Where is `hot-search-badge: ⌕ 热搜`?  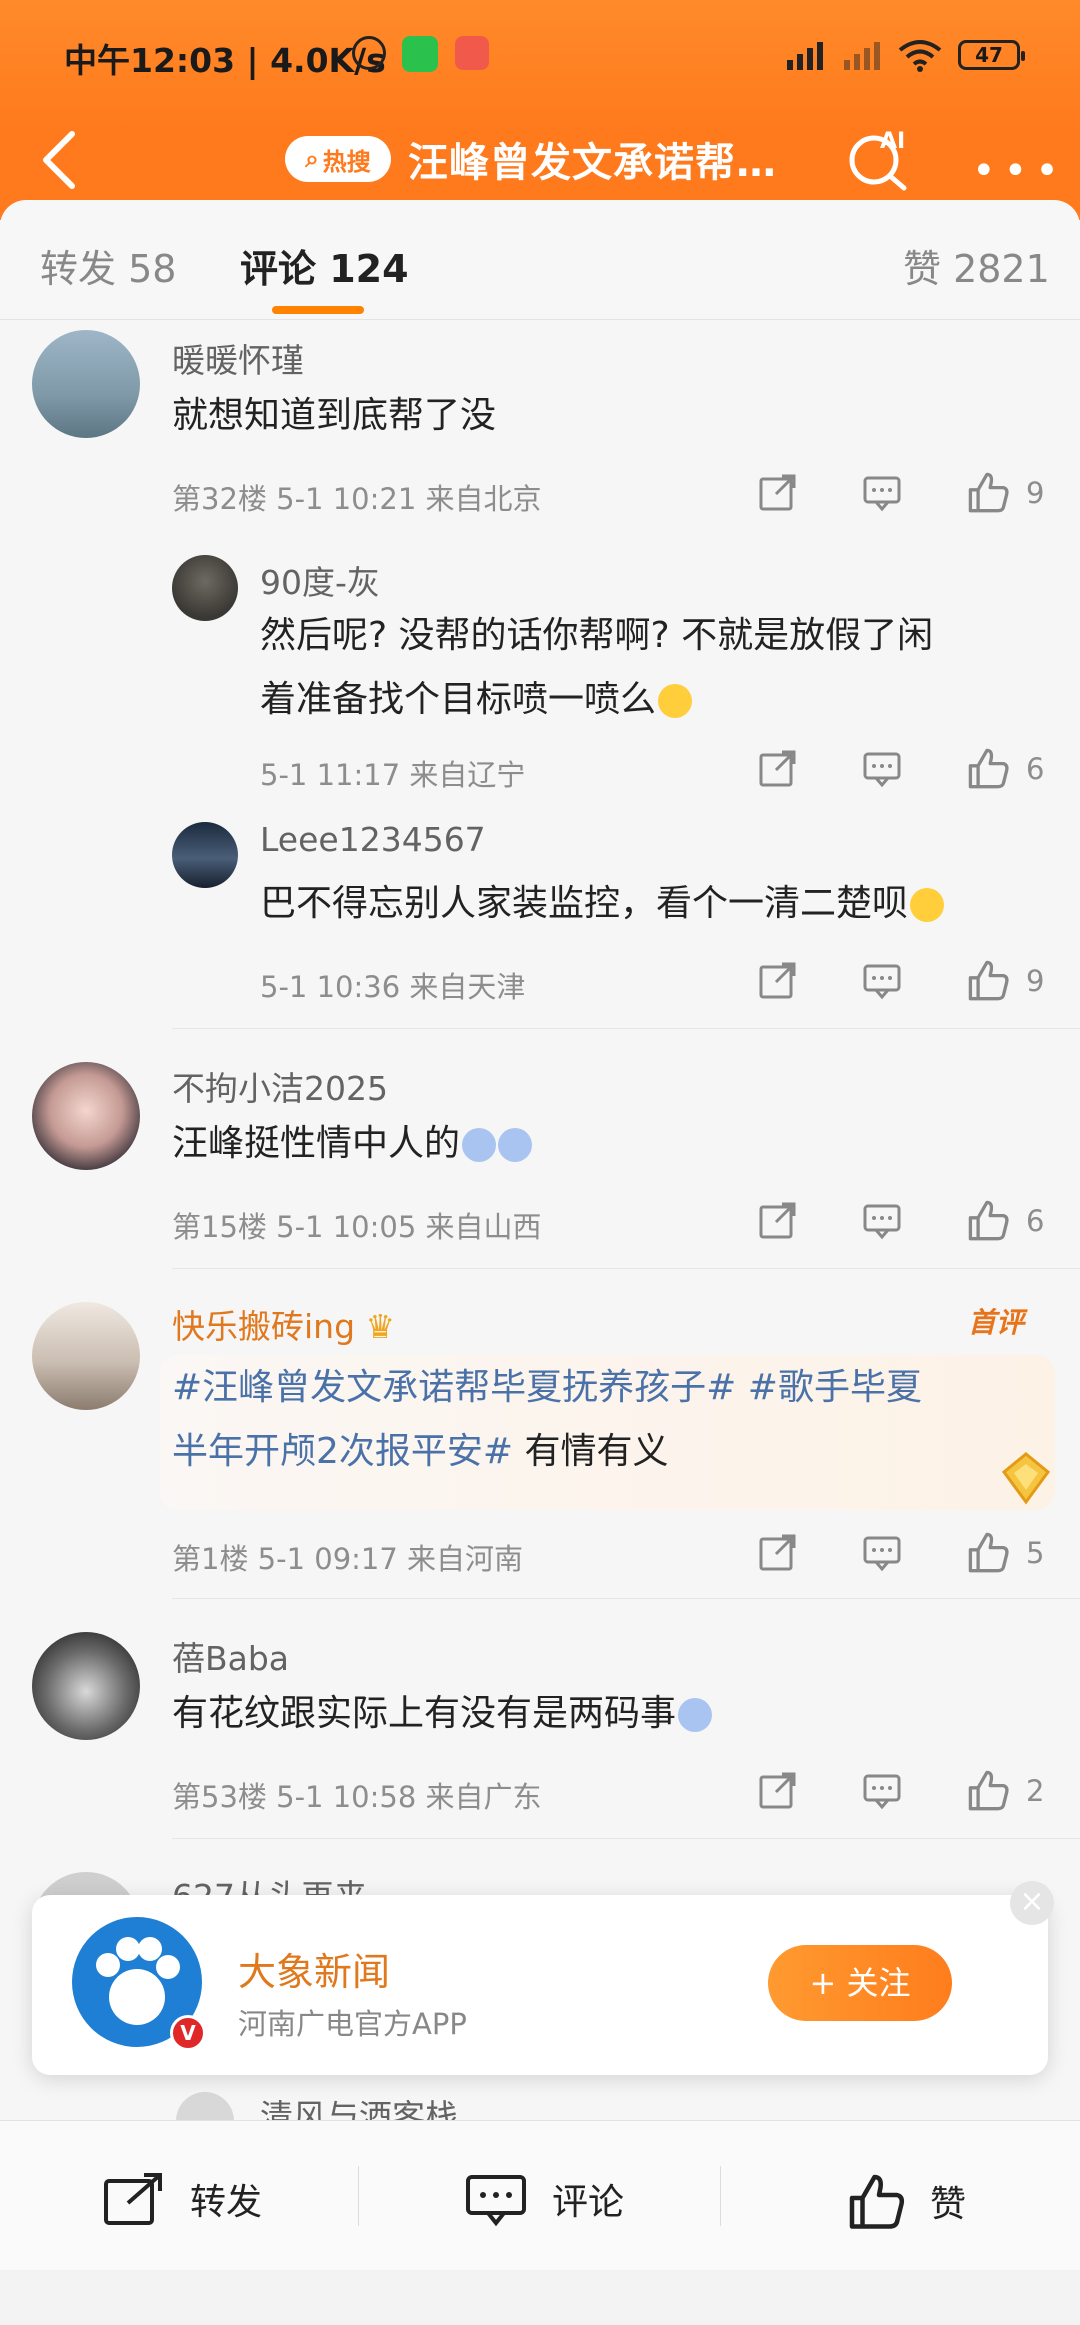 hot-search-badge: ⌕ 热搜 is located at coordinates (338, 159).